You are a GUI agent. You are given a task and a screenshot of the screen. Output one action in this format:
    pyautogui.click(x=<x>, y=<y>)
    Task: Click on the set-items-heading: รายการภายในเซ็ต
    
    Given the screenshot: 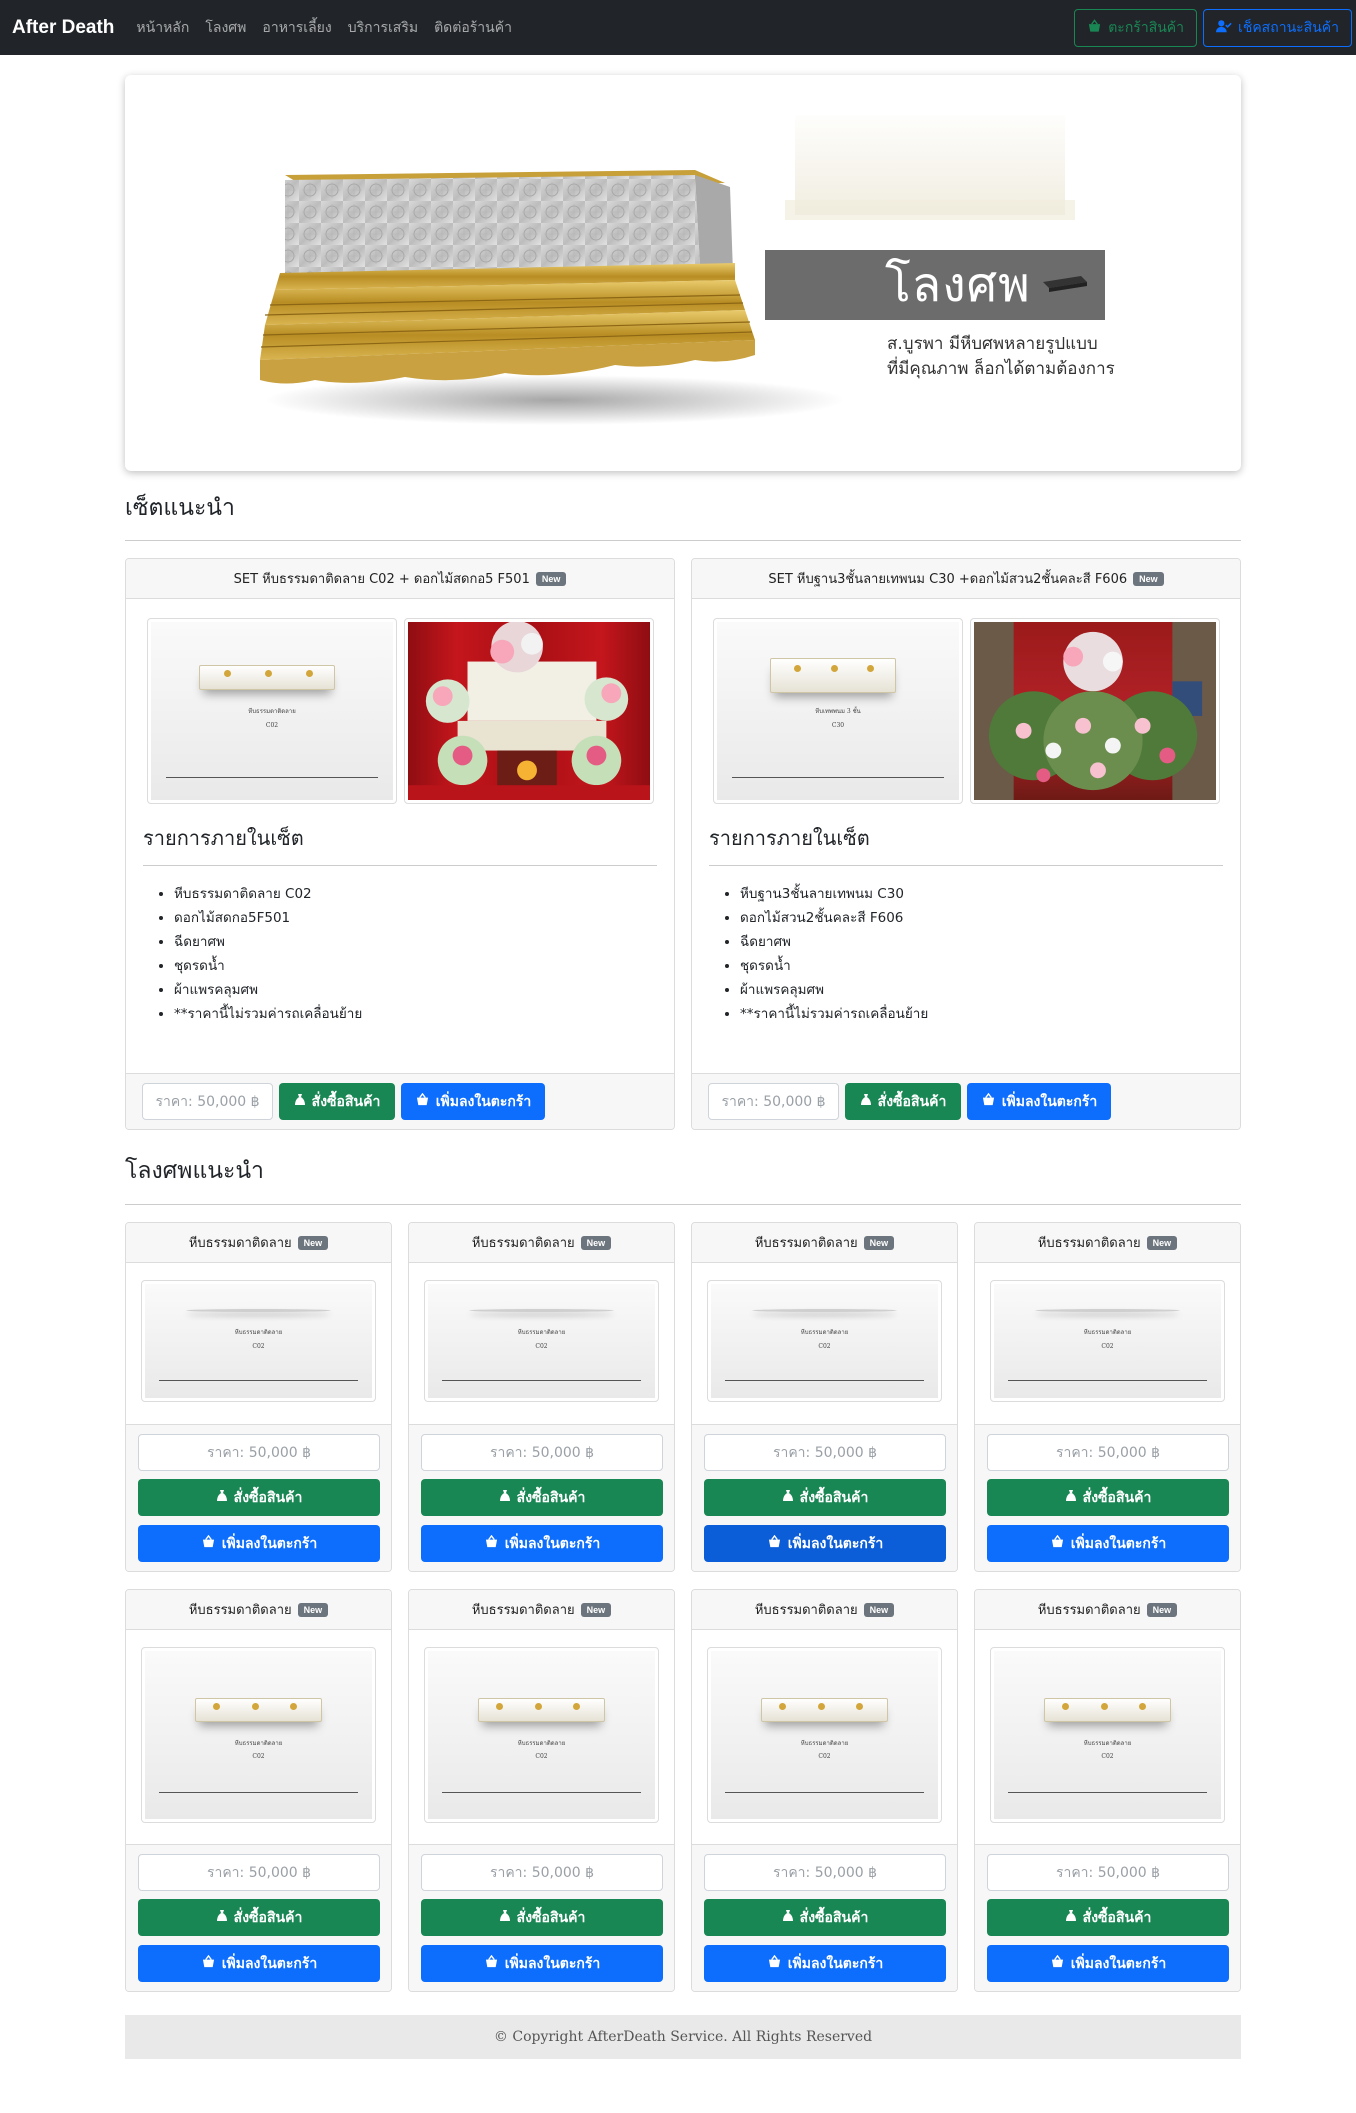 What is the action you would take?
    pyautogui.click(x=223, y=838)
    